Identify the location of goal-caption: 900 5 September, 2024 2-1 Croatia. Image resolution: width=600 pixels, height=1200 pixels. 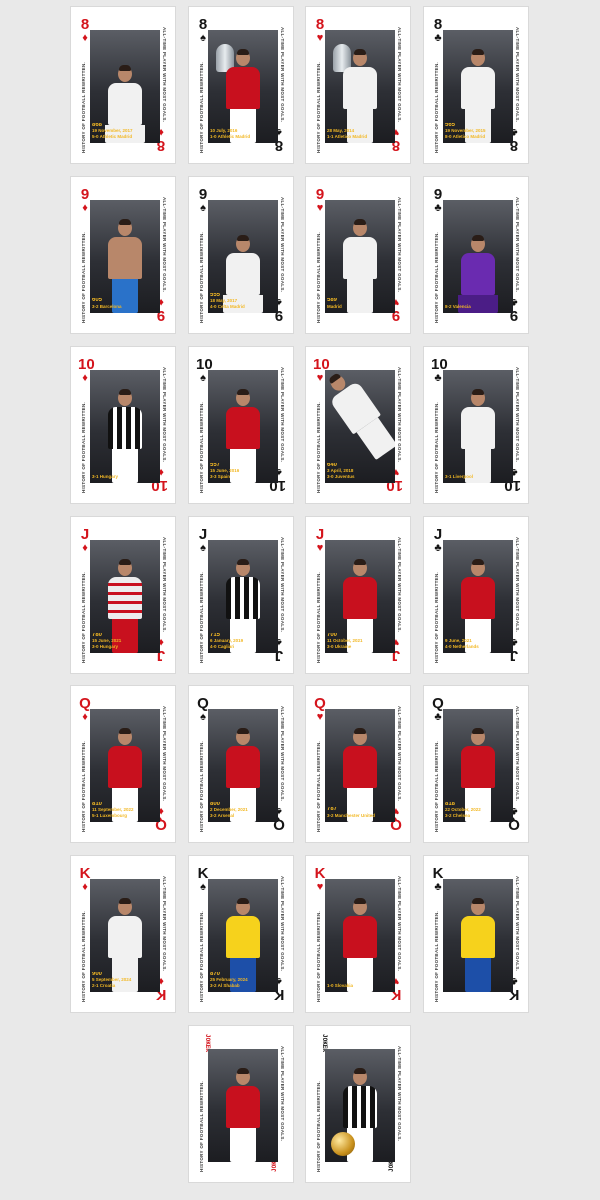
(125, 980).